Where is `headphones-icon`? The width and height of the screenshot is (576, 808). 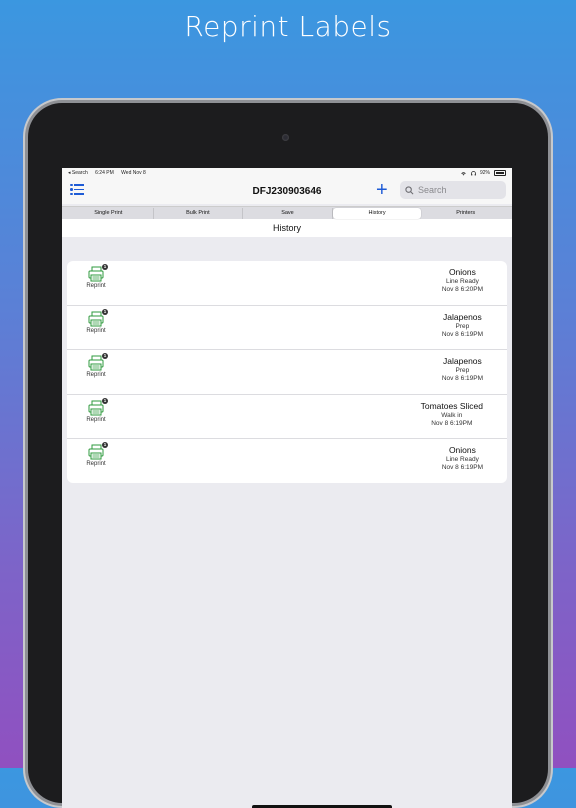 headphones-icon is located at coordinates (473, 172).